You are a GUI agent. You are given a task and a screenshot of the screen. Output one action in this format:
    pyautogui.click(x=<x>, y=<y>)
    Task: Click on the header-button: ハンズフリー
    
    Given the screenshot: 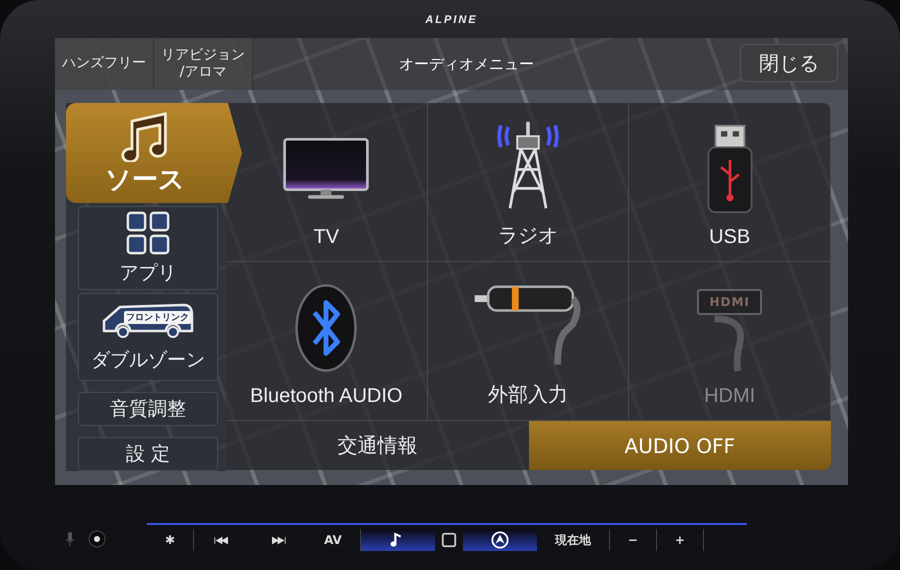 What is the action you would take?
    pyautogui.click(x=104, y=64)
    